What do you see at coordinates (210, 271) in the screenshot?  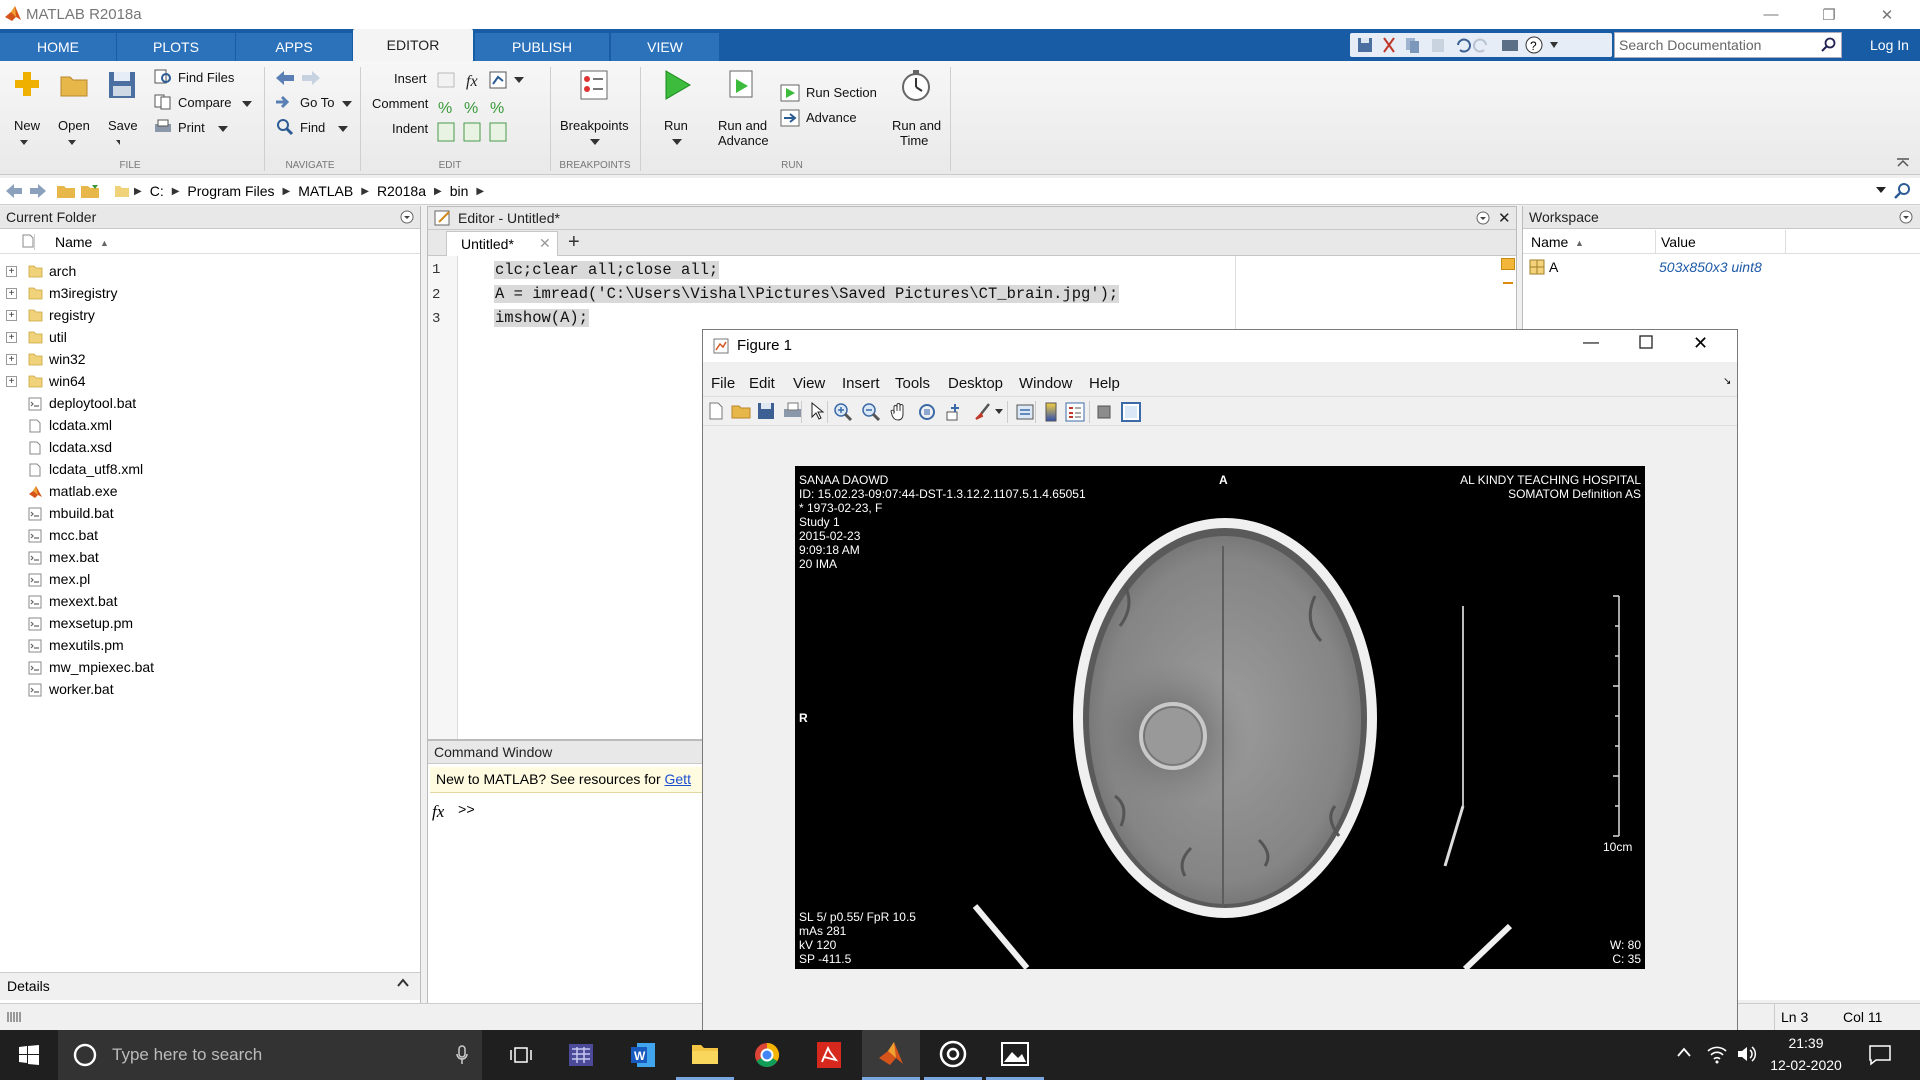 I see `folder-row: + arch` at bounding box center [210, 271].